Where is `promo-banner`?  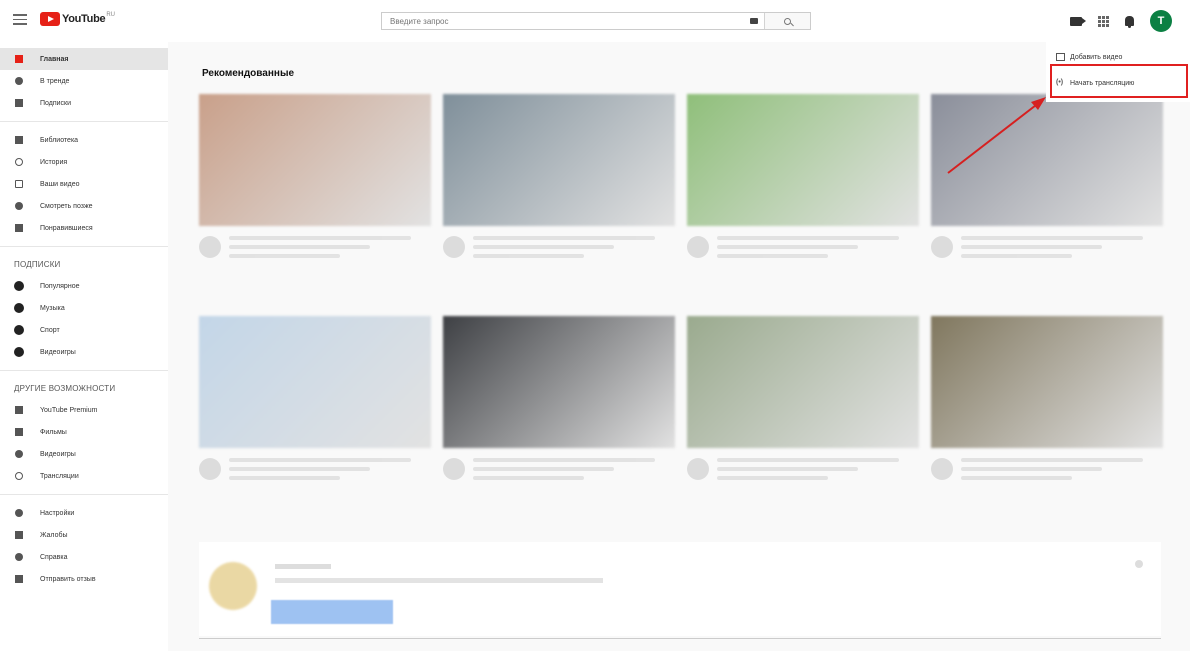 promo-banner is located at coordinates (680, 589).